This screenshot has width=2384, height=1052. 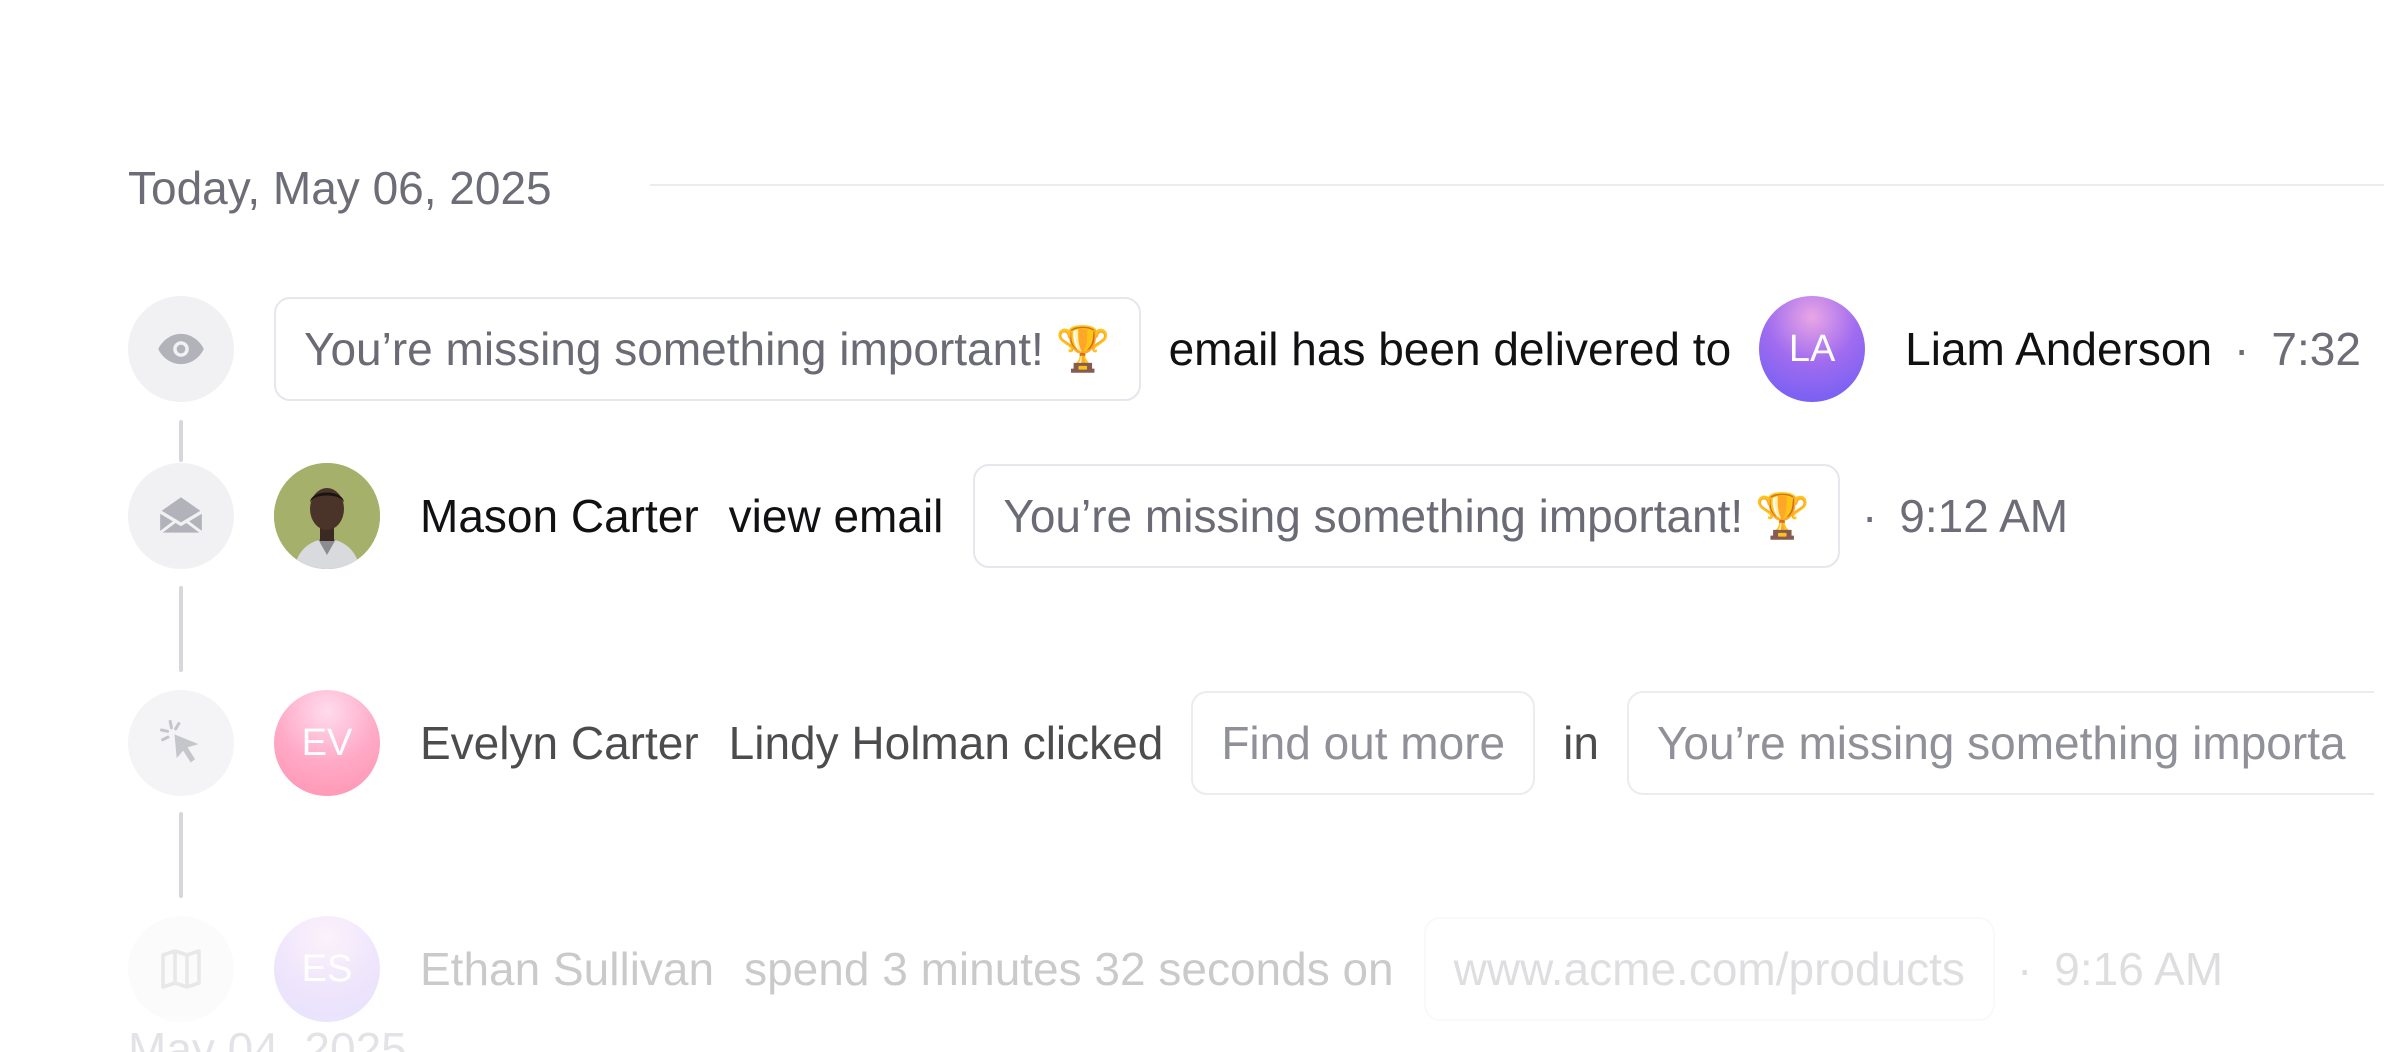 I want to click on event-action: email has been delivered to, so click(x=1450, y=349).